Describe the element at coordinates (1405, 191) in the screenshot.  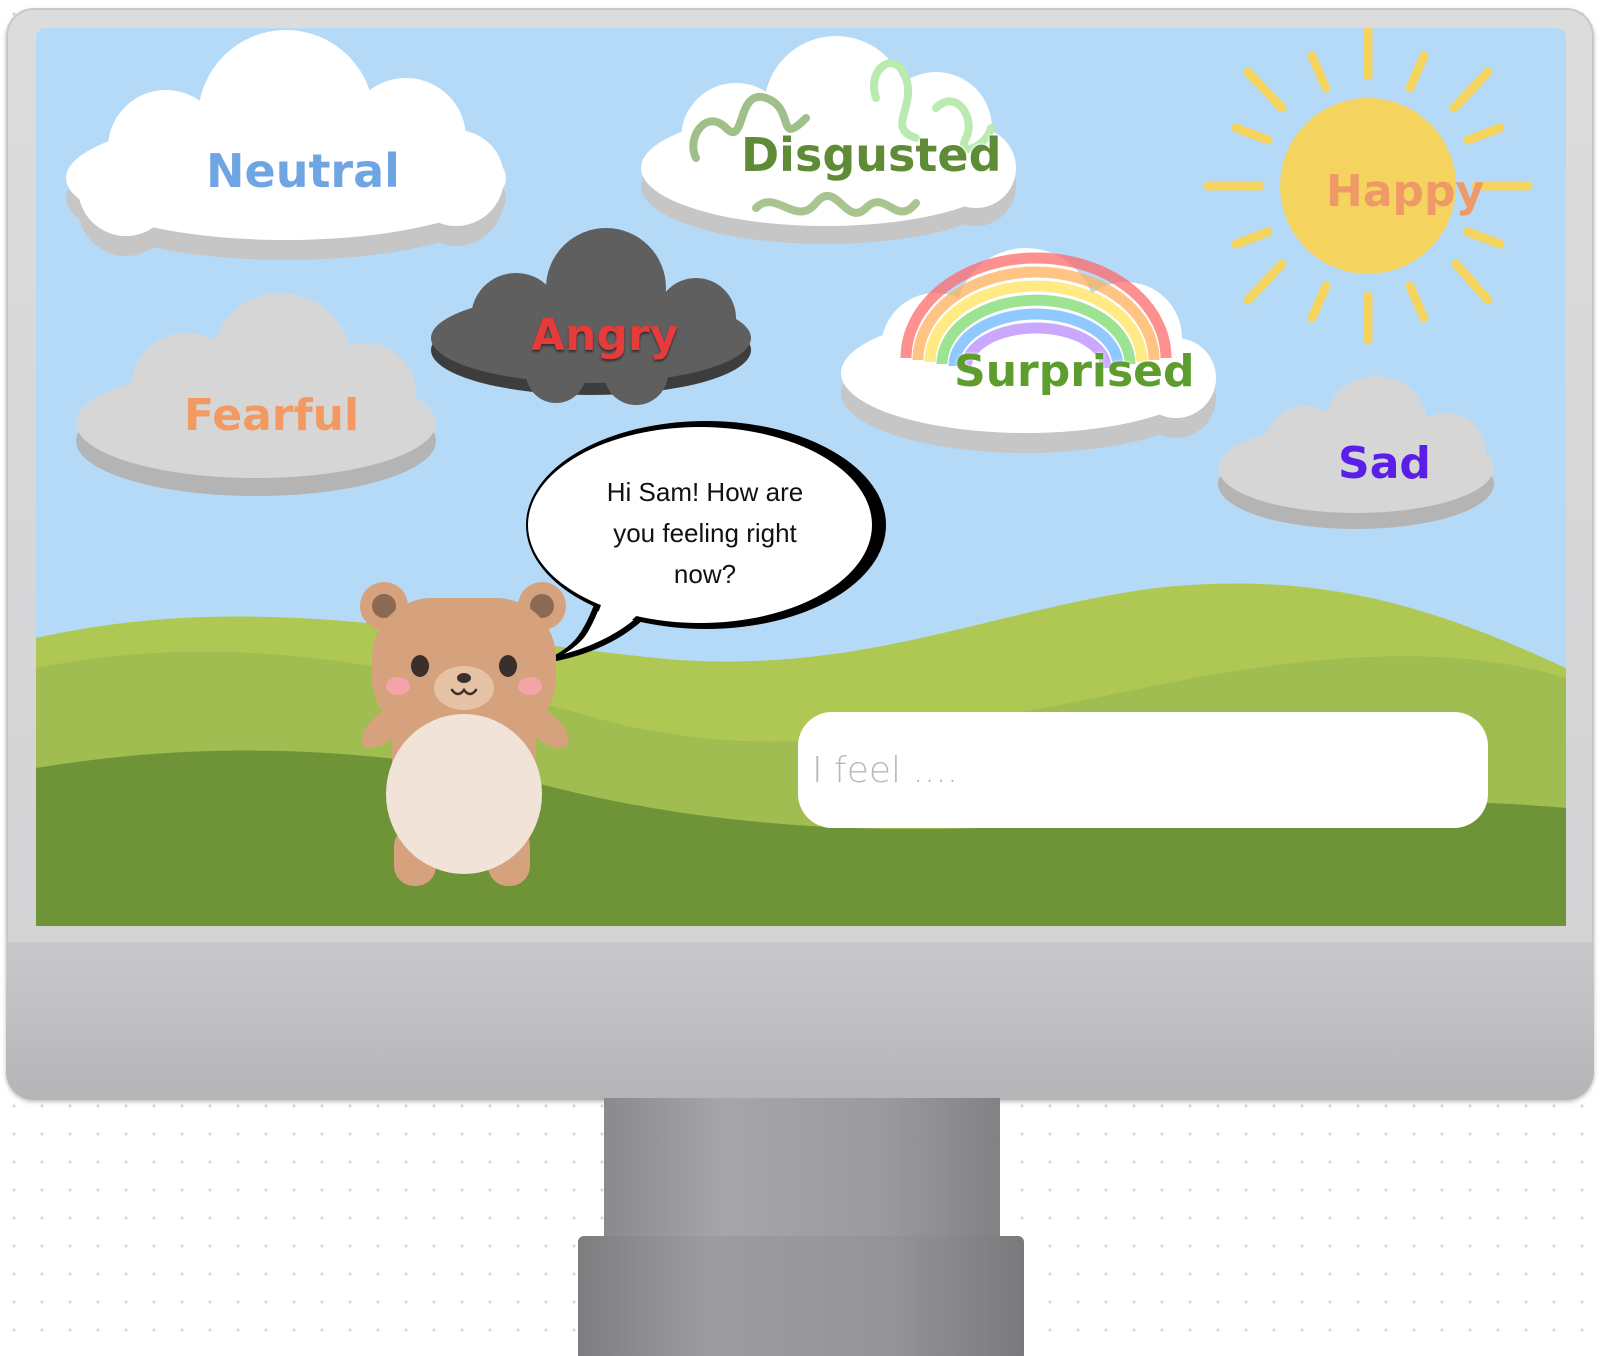
I see `emotion-happy: Happy` at that location.